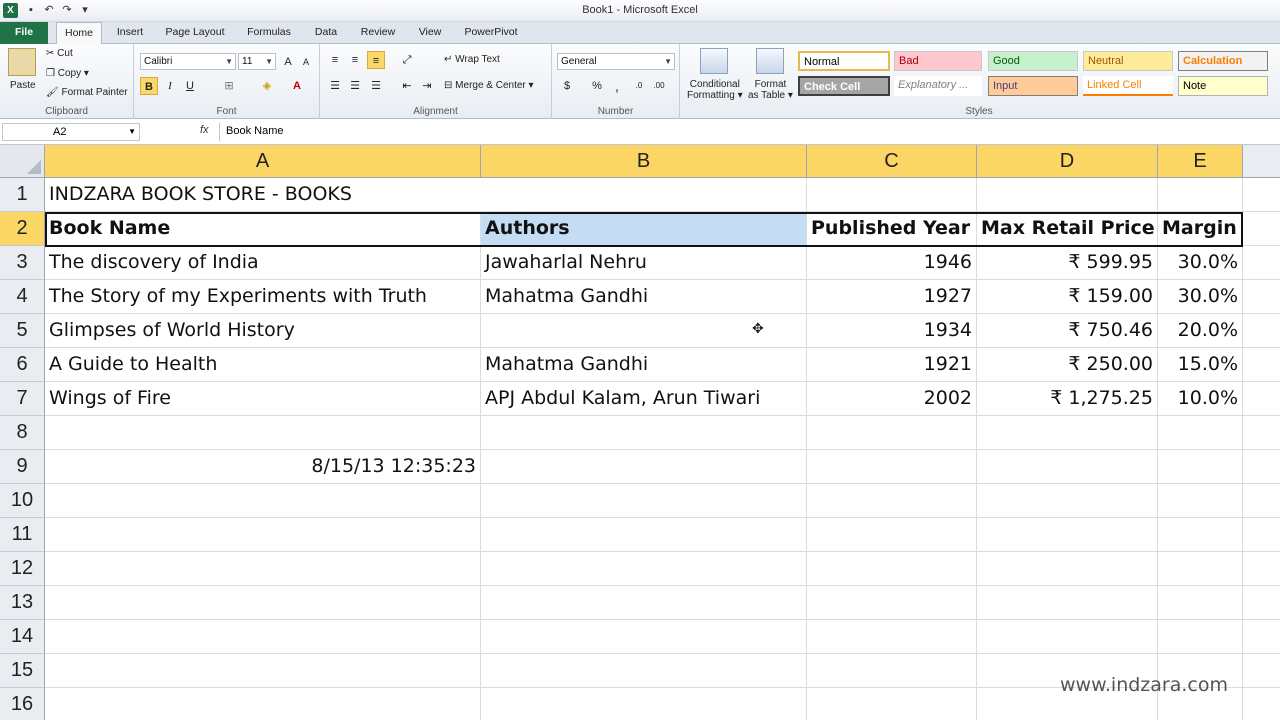 This screenshot has width=1280, height=720. I want to click on cell-e10, so click(1200, 501).